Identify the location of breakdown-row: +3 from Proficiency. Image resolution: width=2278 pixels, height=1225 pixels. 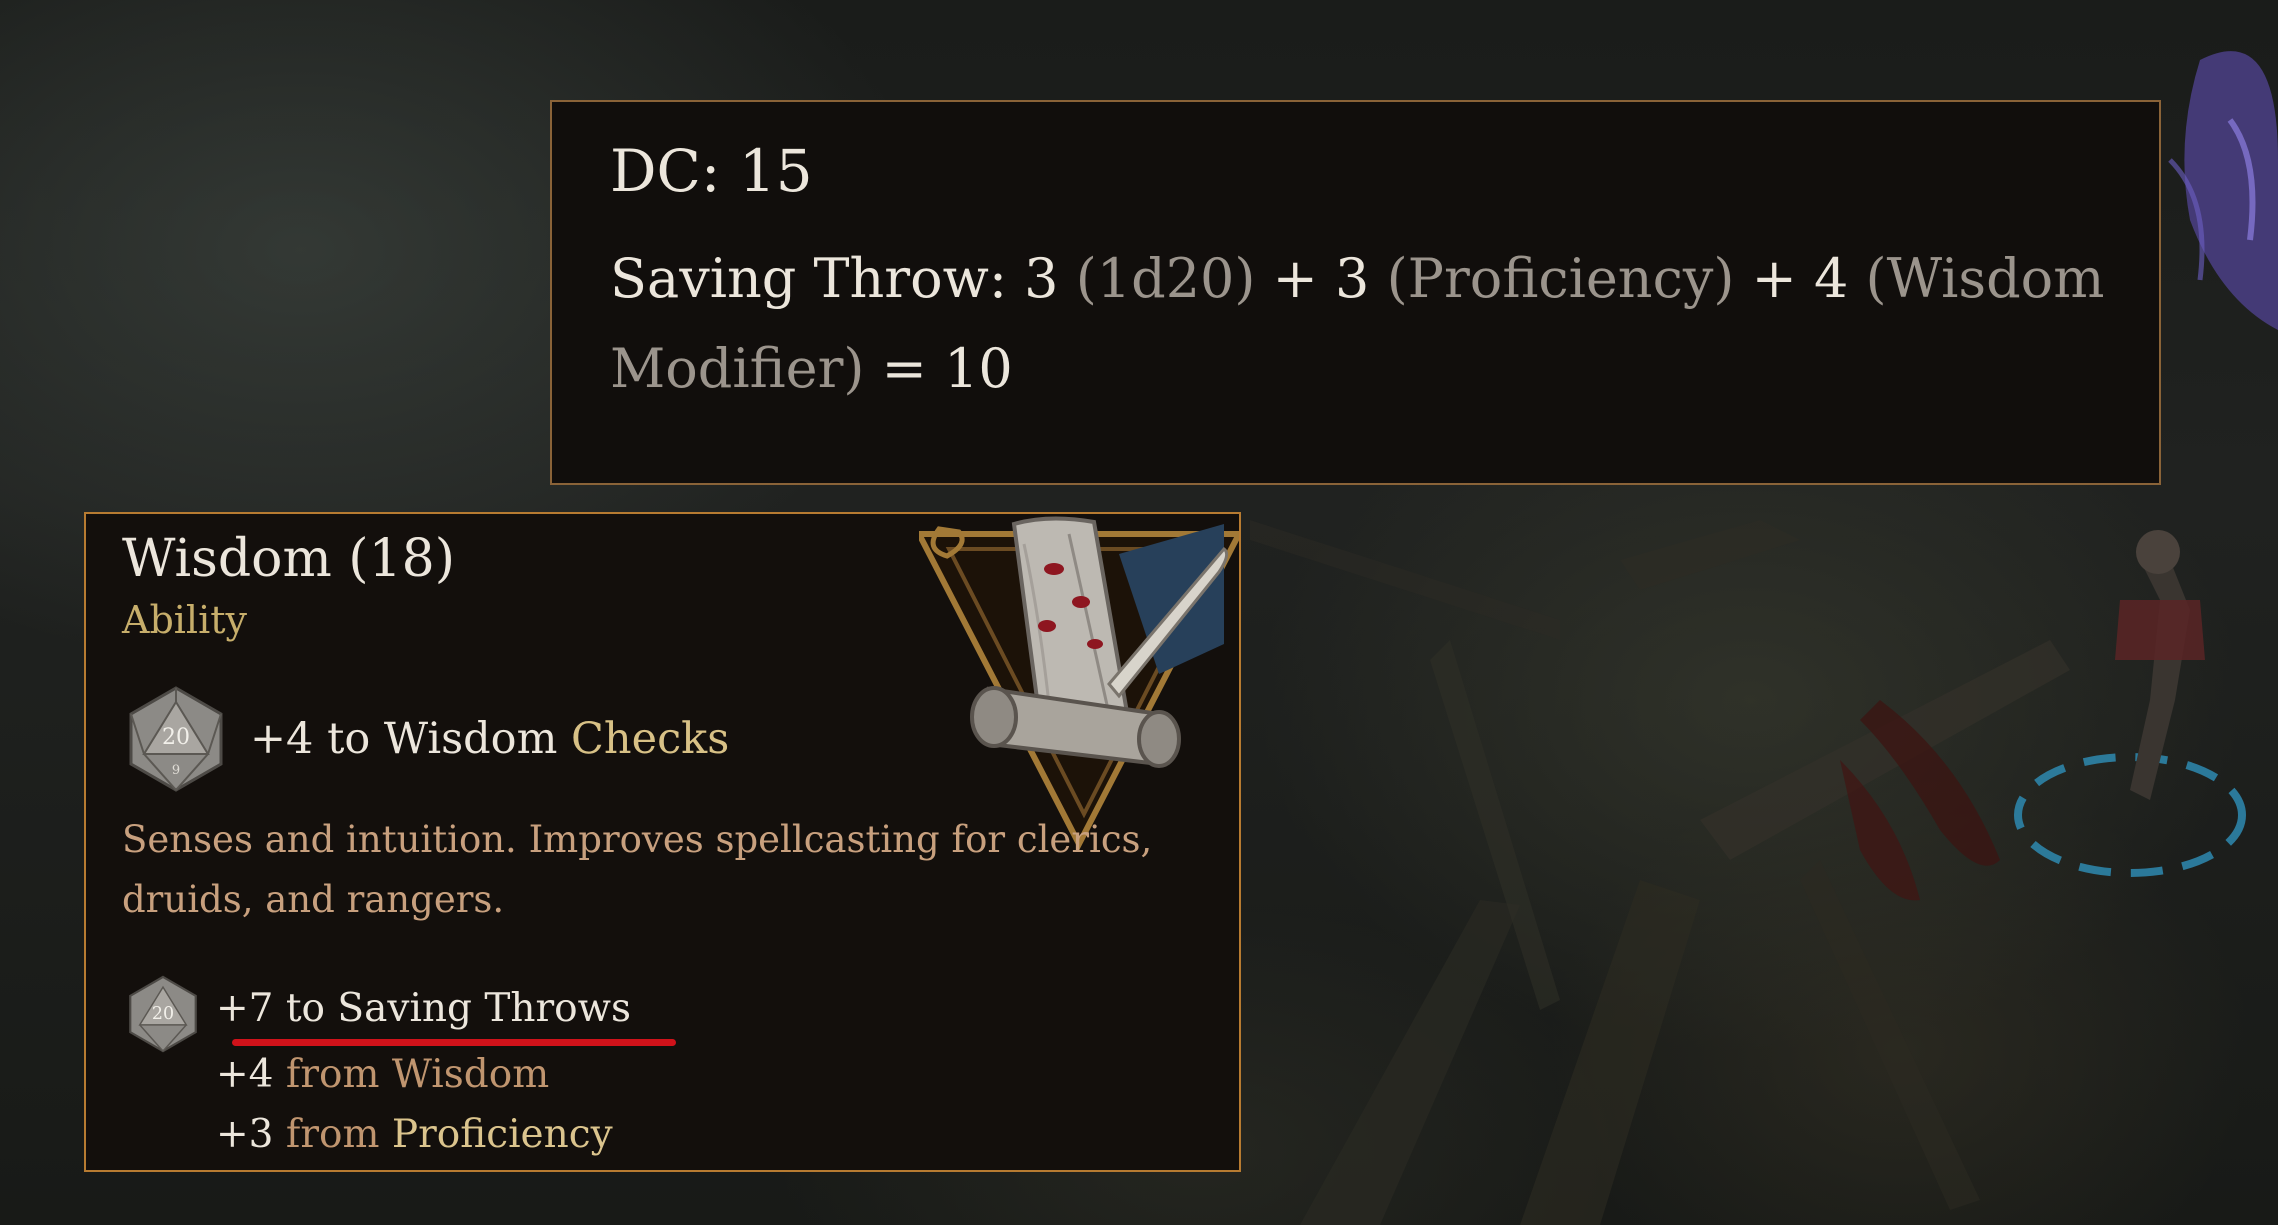
(414, 1134).